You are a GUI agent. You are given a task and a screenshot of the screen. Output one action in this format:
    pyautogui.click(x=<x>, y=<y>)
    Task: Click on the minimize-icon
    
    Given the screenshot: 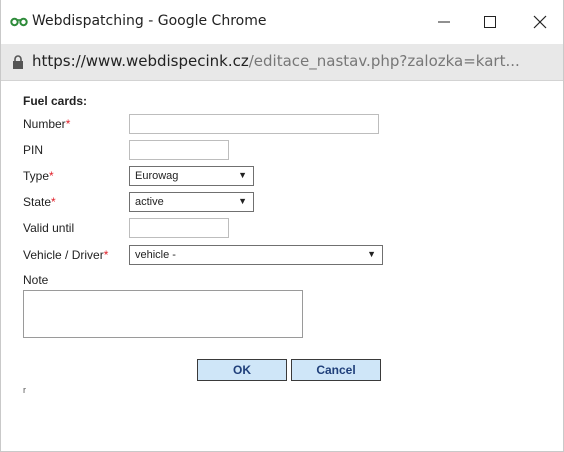 What is the action you would take?
    pyautogui.click(x=444, y=22)
    